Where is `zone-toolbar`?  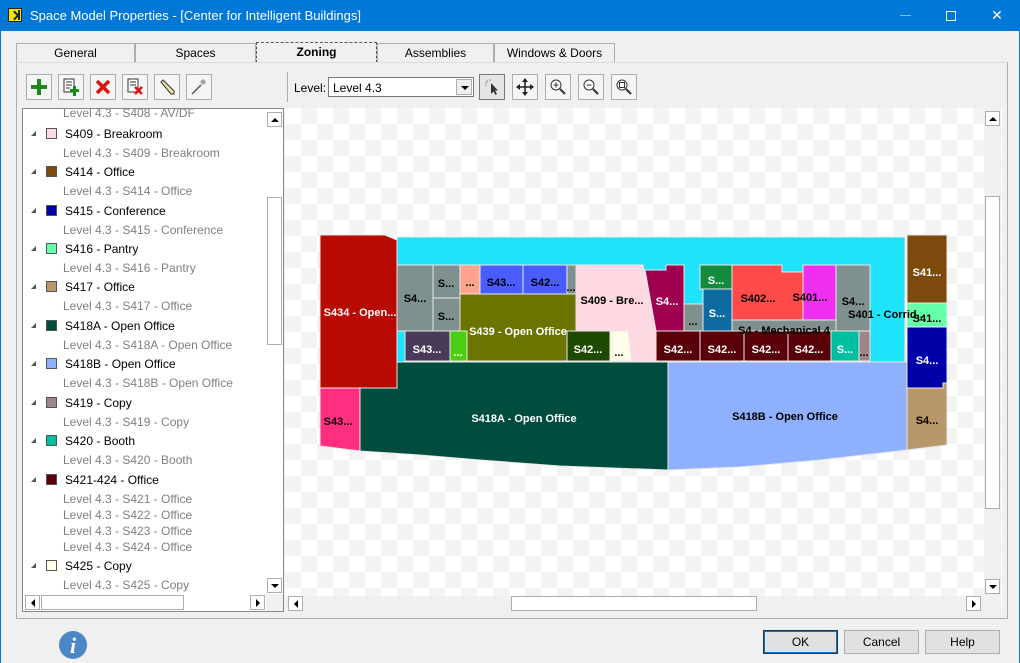
zone-toolbar is located at coordinates (119, 88).